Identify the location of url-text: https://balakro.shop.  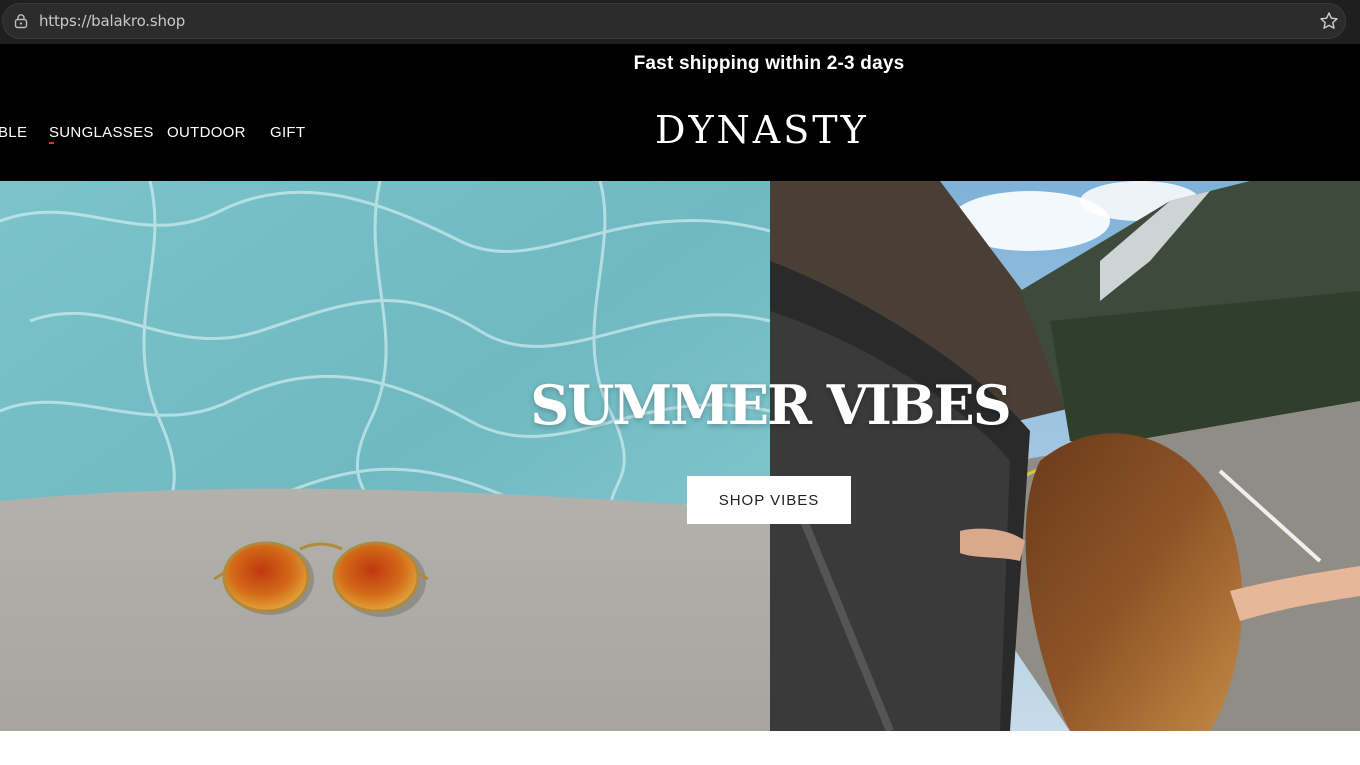
(112, 21).